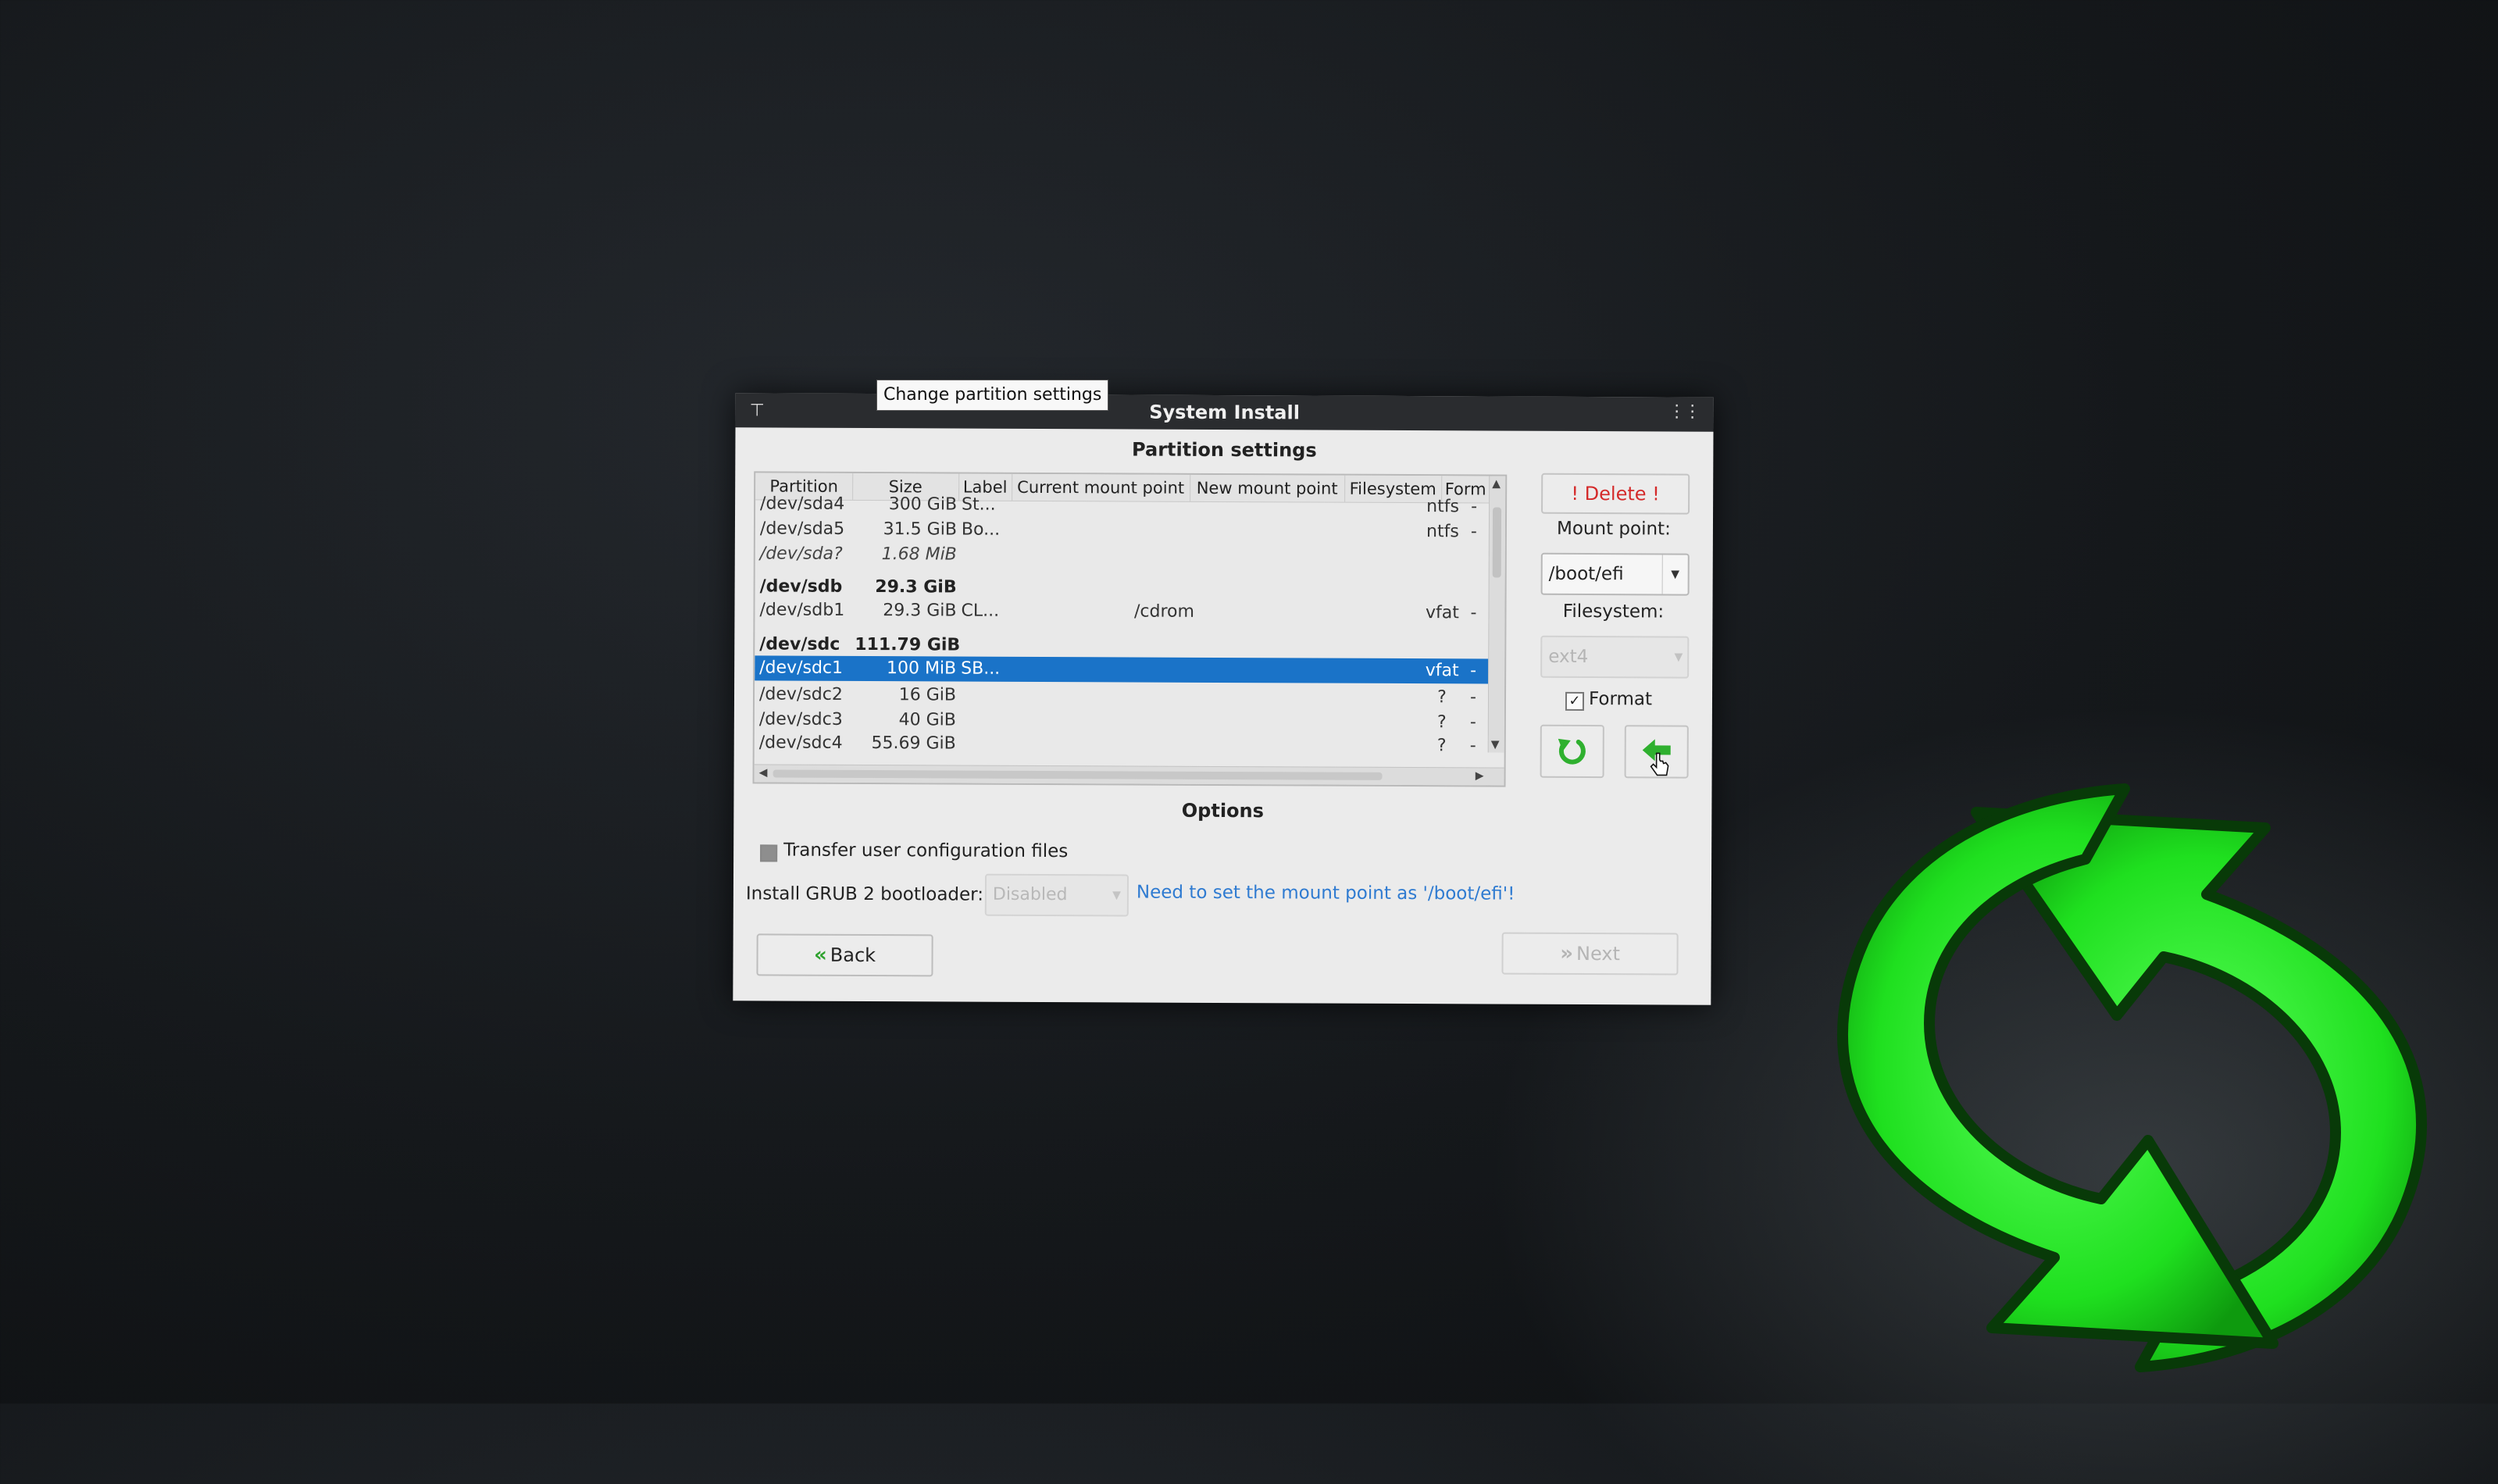  I want to click on scroll-left-icon: ◀, so click(763, 772).